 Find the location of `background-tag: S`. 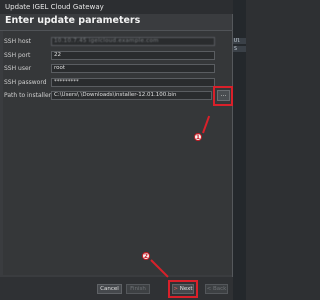

background-tag: S is located at coordinates (236, 49).